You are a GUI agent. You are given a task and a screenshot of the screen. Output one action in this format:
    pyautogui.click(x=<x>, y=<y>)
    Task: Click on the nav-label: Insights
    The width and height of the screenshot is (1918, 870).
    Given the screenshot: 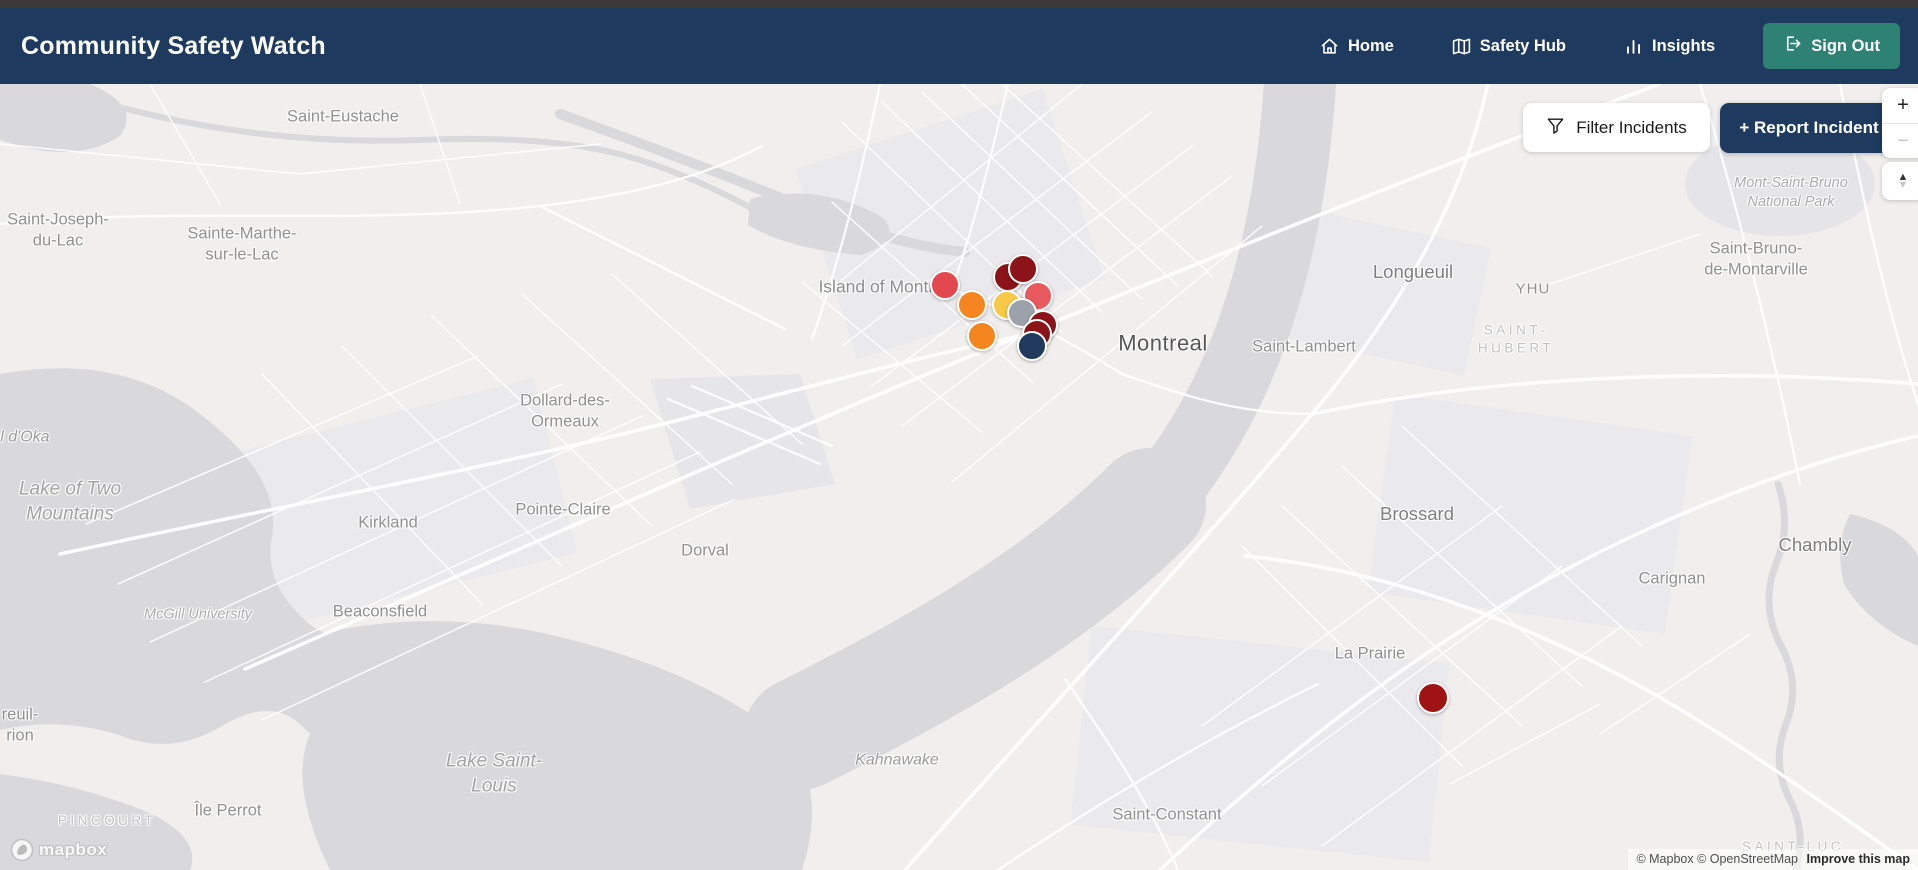 What is the action you would take?
    pyautogui.click(x=1683, y=45)
    